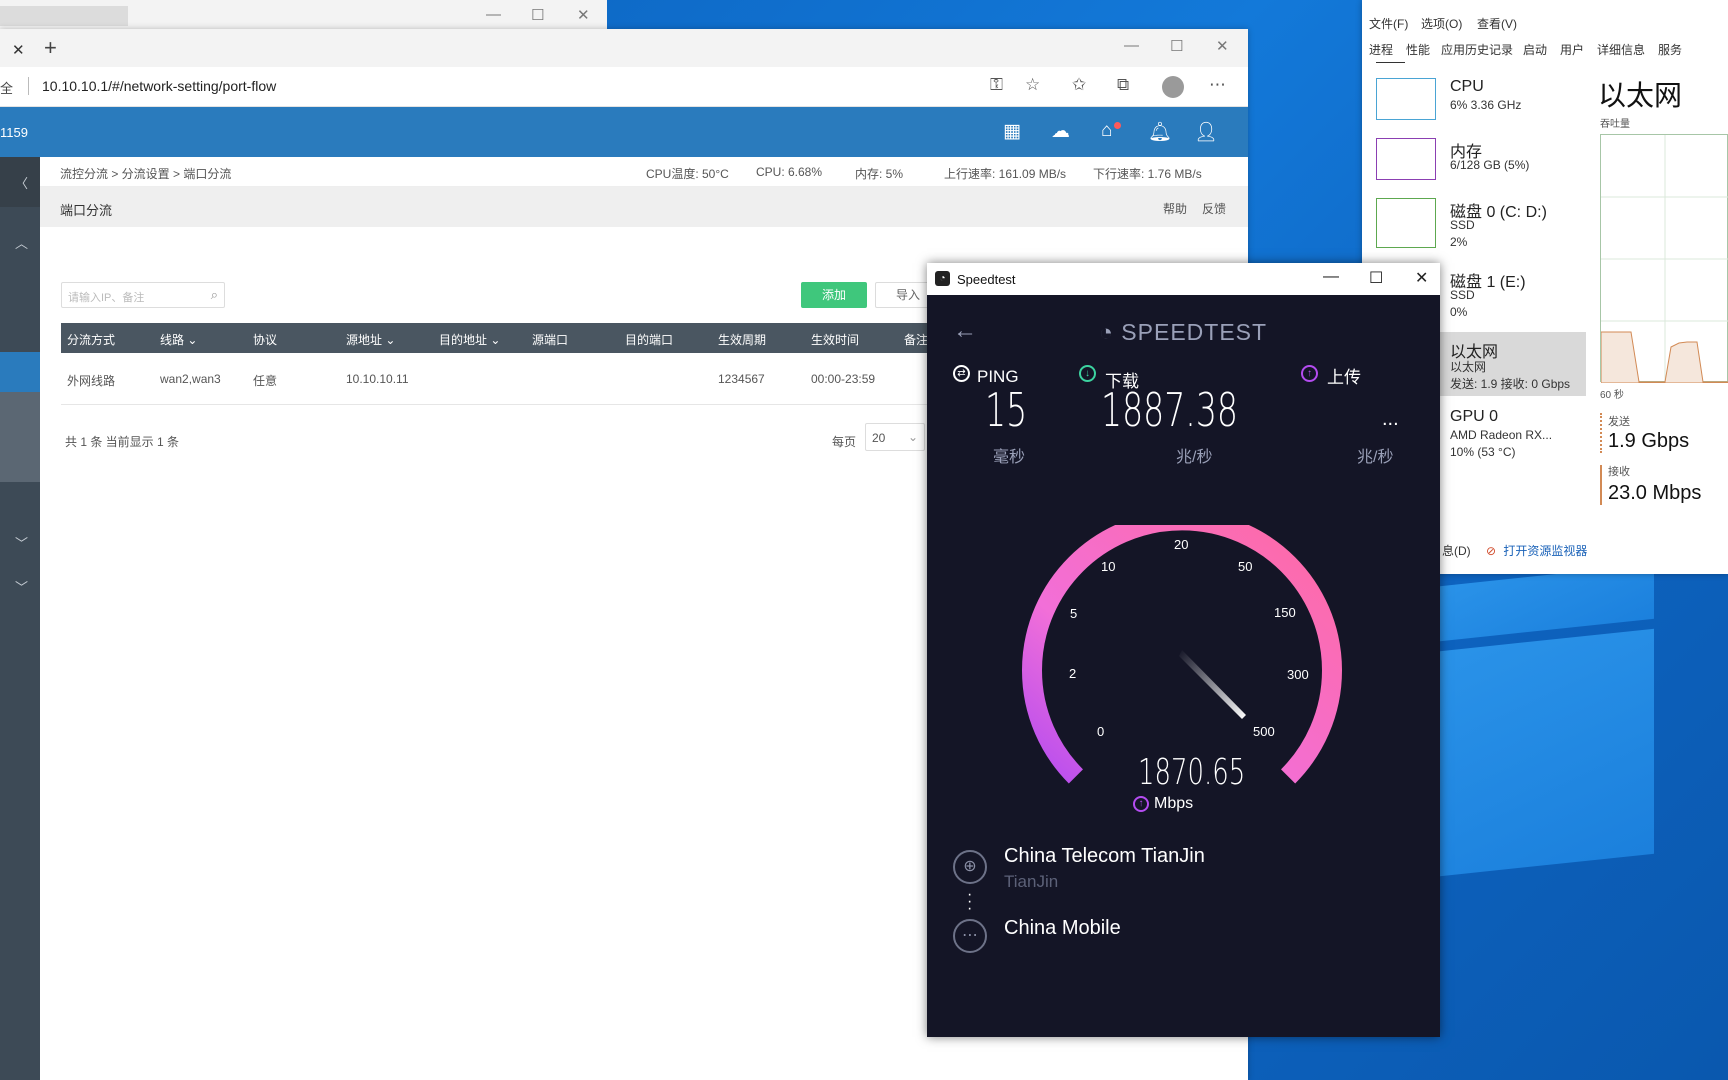 The image size is (1728, 1080). I want to click on apps-grid-icon: ▦, so click(1012, 131).